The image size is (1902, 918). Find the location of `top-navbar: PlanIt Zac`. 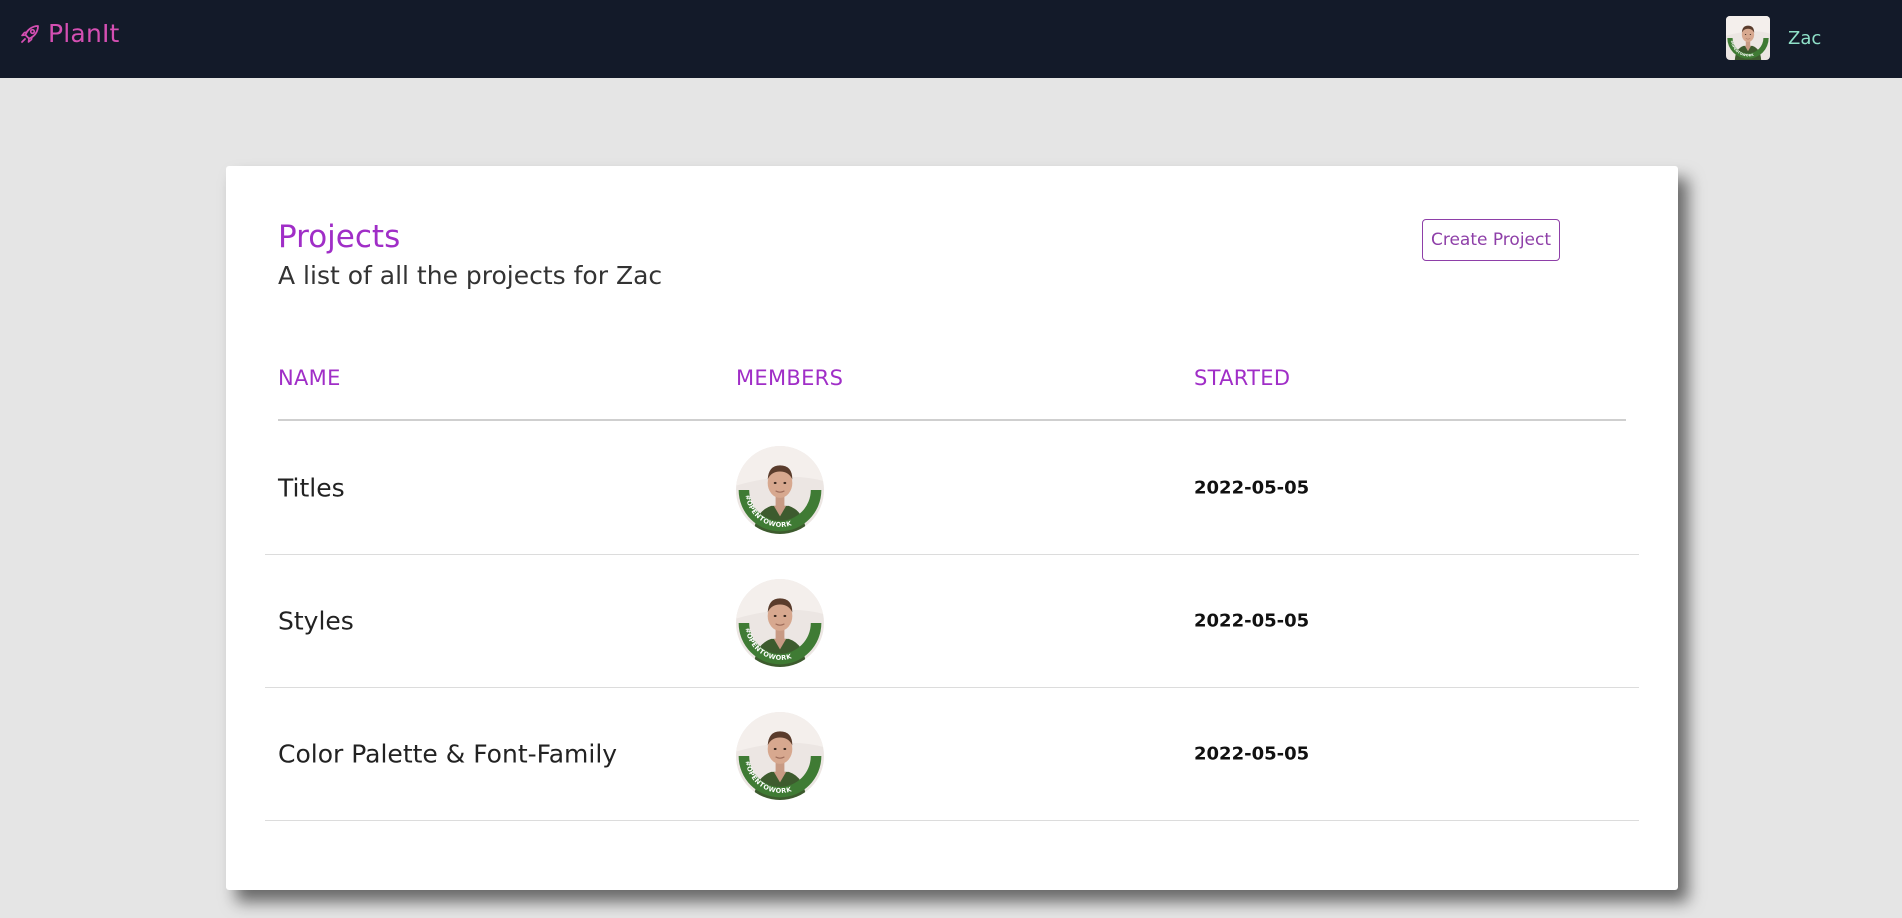

top-navbar: PlanIt Zac is located at coordinates (951, 39).